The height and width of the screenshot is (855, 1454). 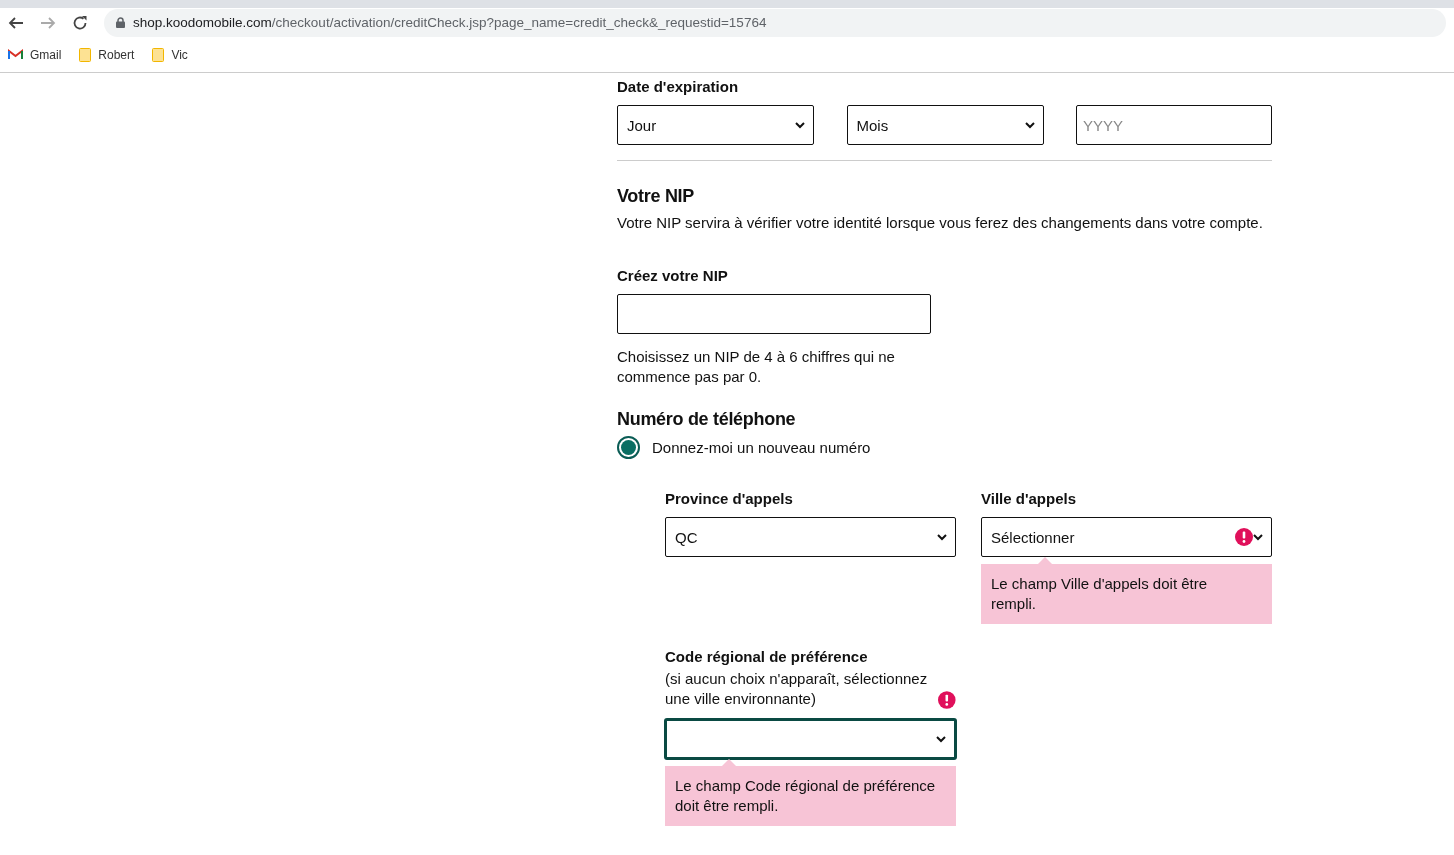 What do you see at coordinates (673, 275) in the screenshot?
I see `field-label: Créez votre NIP` at bounding box center [673, 275].